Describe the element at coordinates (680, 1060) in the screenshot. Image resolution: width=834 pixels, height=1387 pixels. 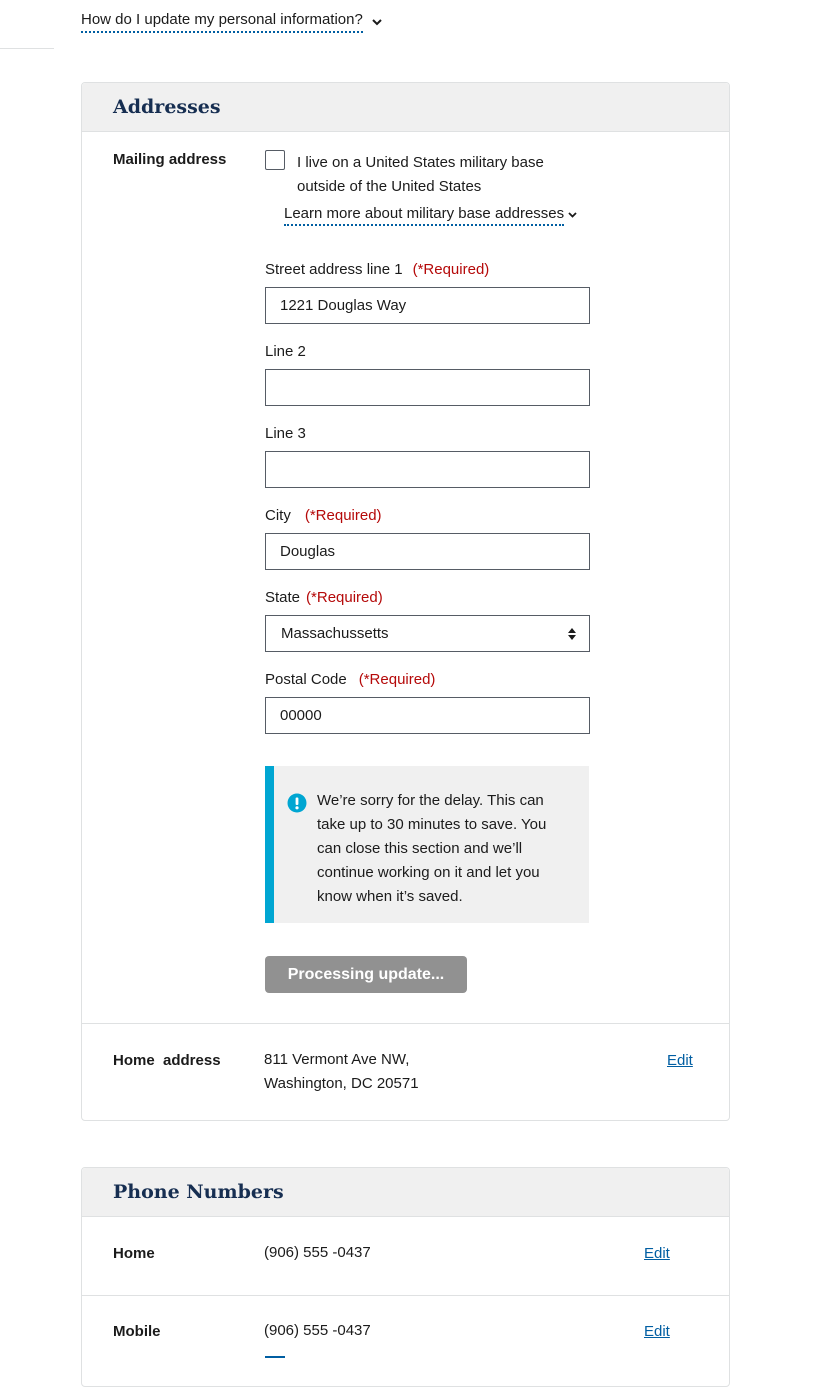
I see `edit-home-address-link: Edit` at that location.